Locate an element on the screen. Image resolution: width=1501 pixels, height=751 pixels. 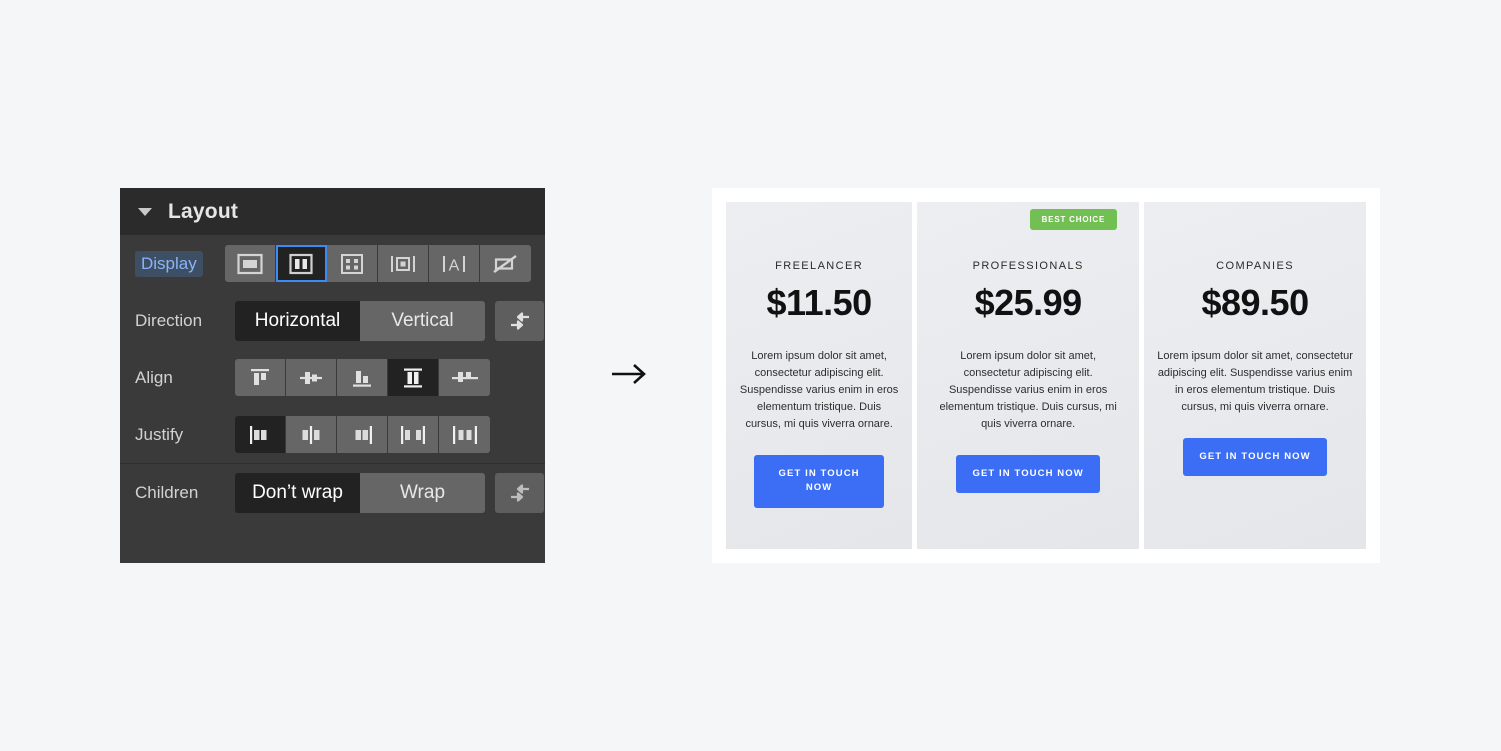
status-badge: BEST CHOICE is located at coordinates (1073, 219).